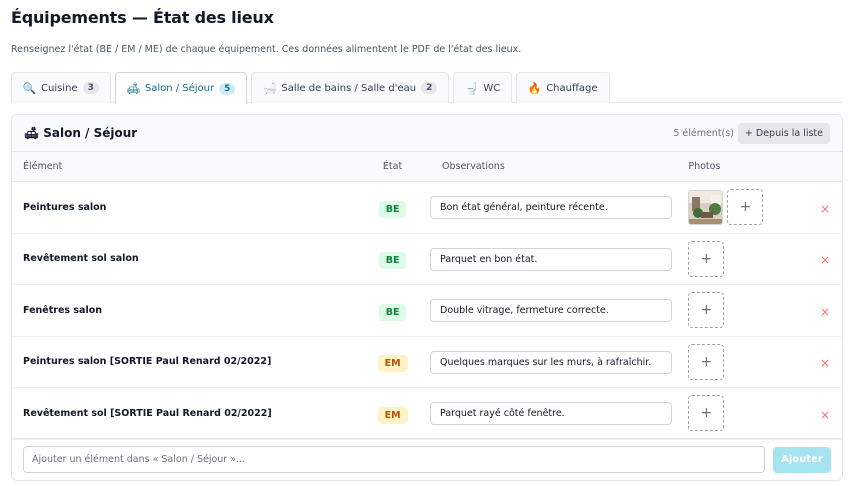 The height and width of the screenshot is (486, 854). I want to click on element-name: Fenêtres salon, so click(62, 310).